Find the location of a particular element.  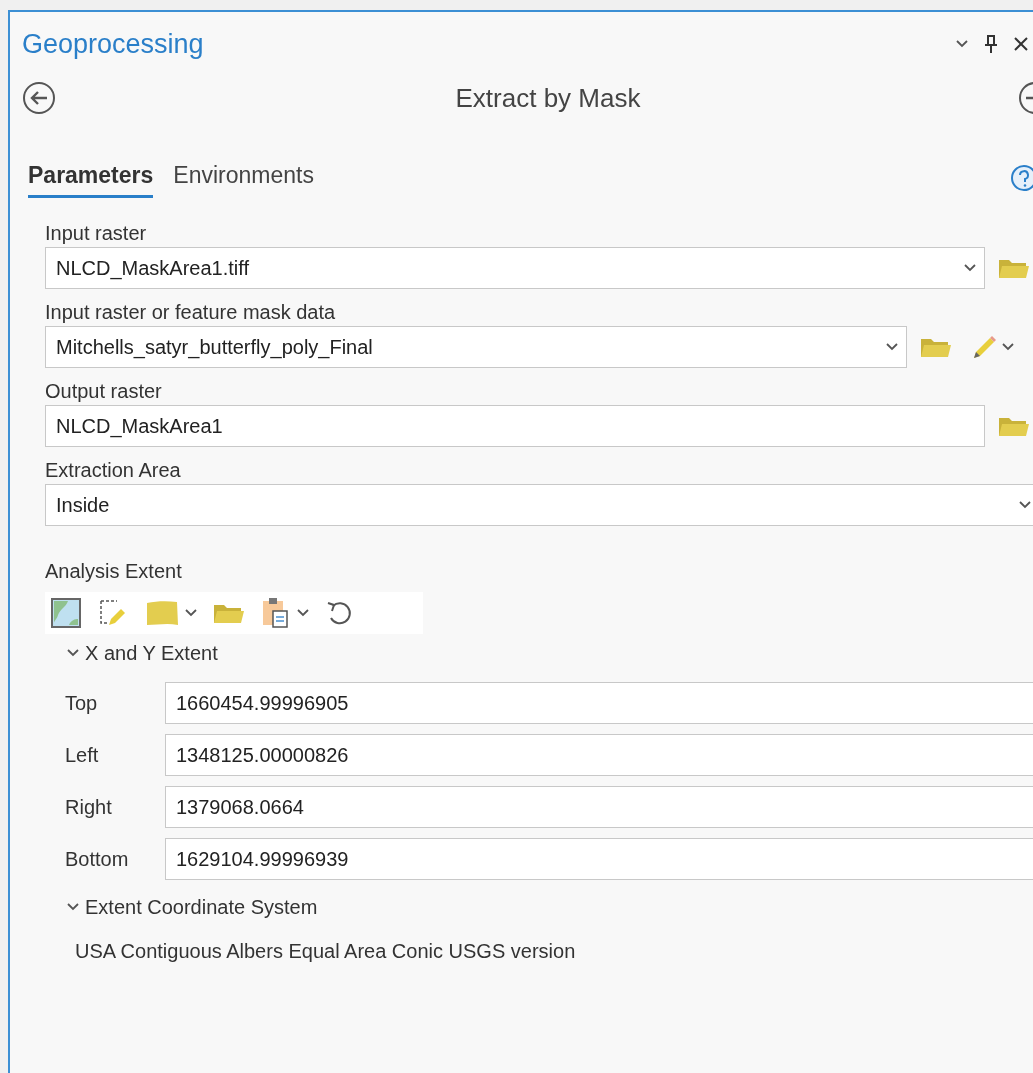

coordinate-system-text: USA Contiguous Albers Equal Area Conic USGS version is located at coordinates (326, 951).